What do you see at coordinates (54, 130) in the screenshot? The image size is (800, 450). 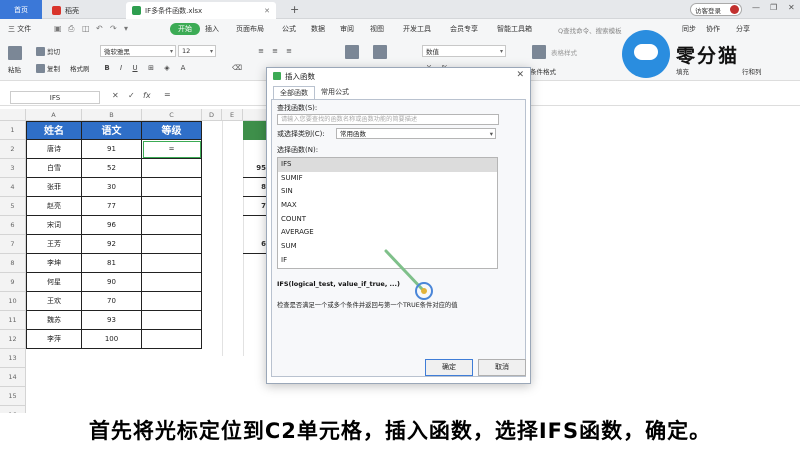 I see `header-cell: 姓名` at bounding box center [54, 130].